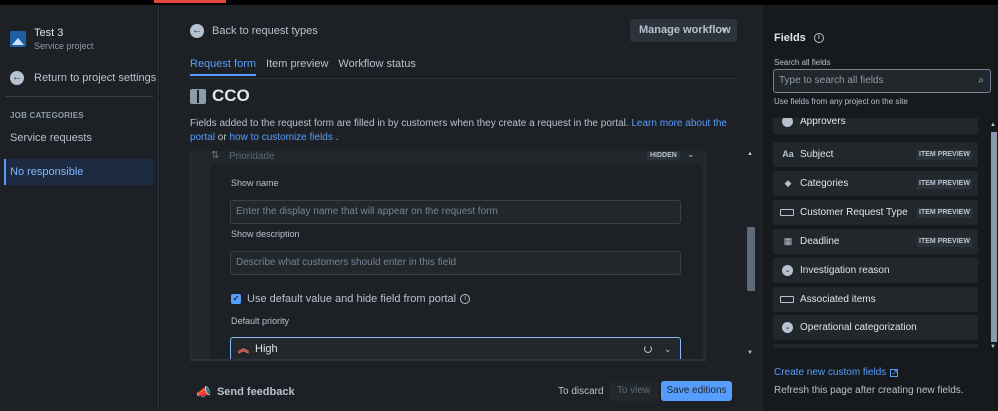  What do you see at coordinates (190, 1) in the screenshot?
I see `top-accent` at bounding box center [190, 1].